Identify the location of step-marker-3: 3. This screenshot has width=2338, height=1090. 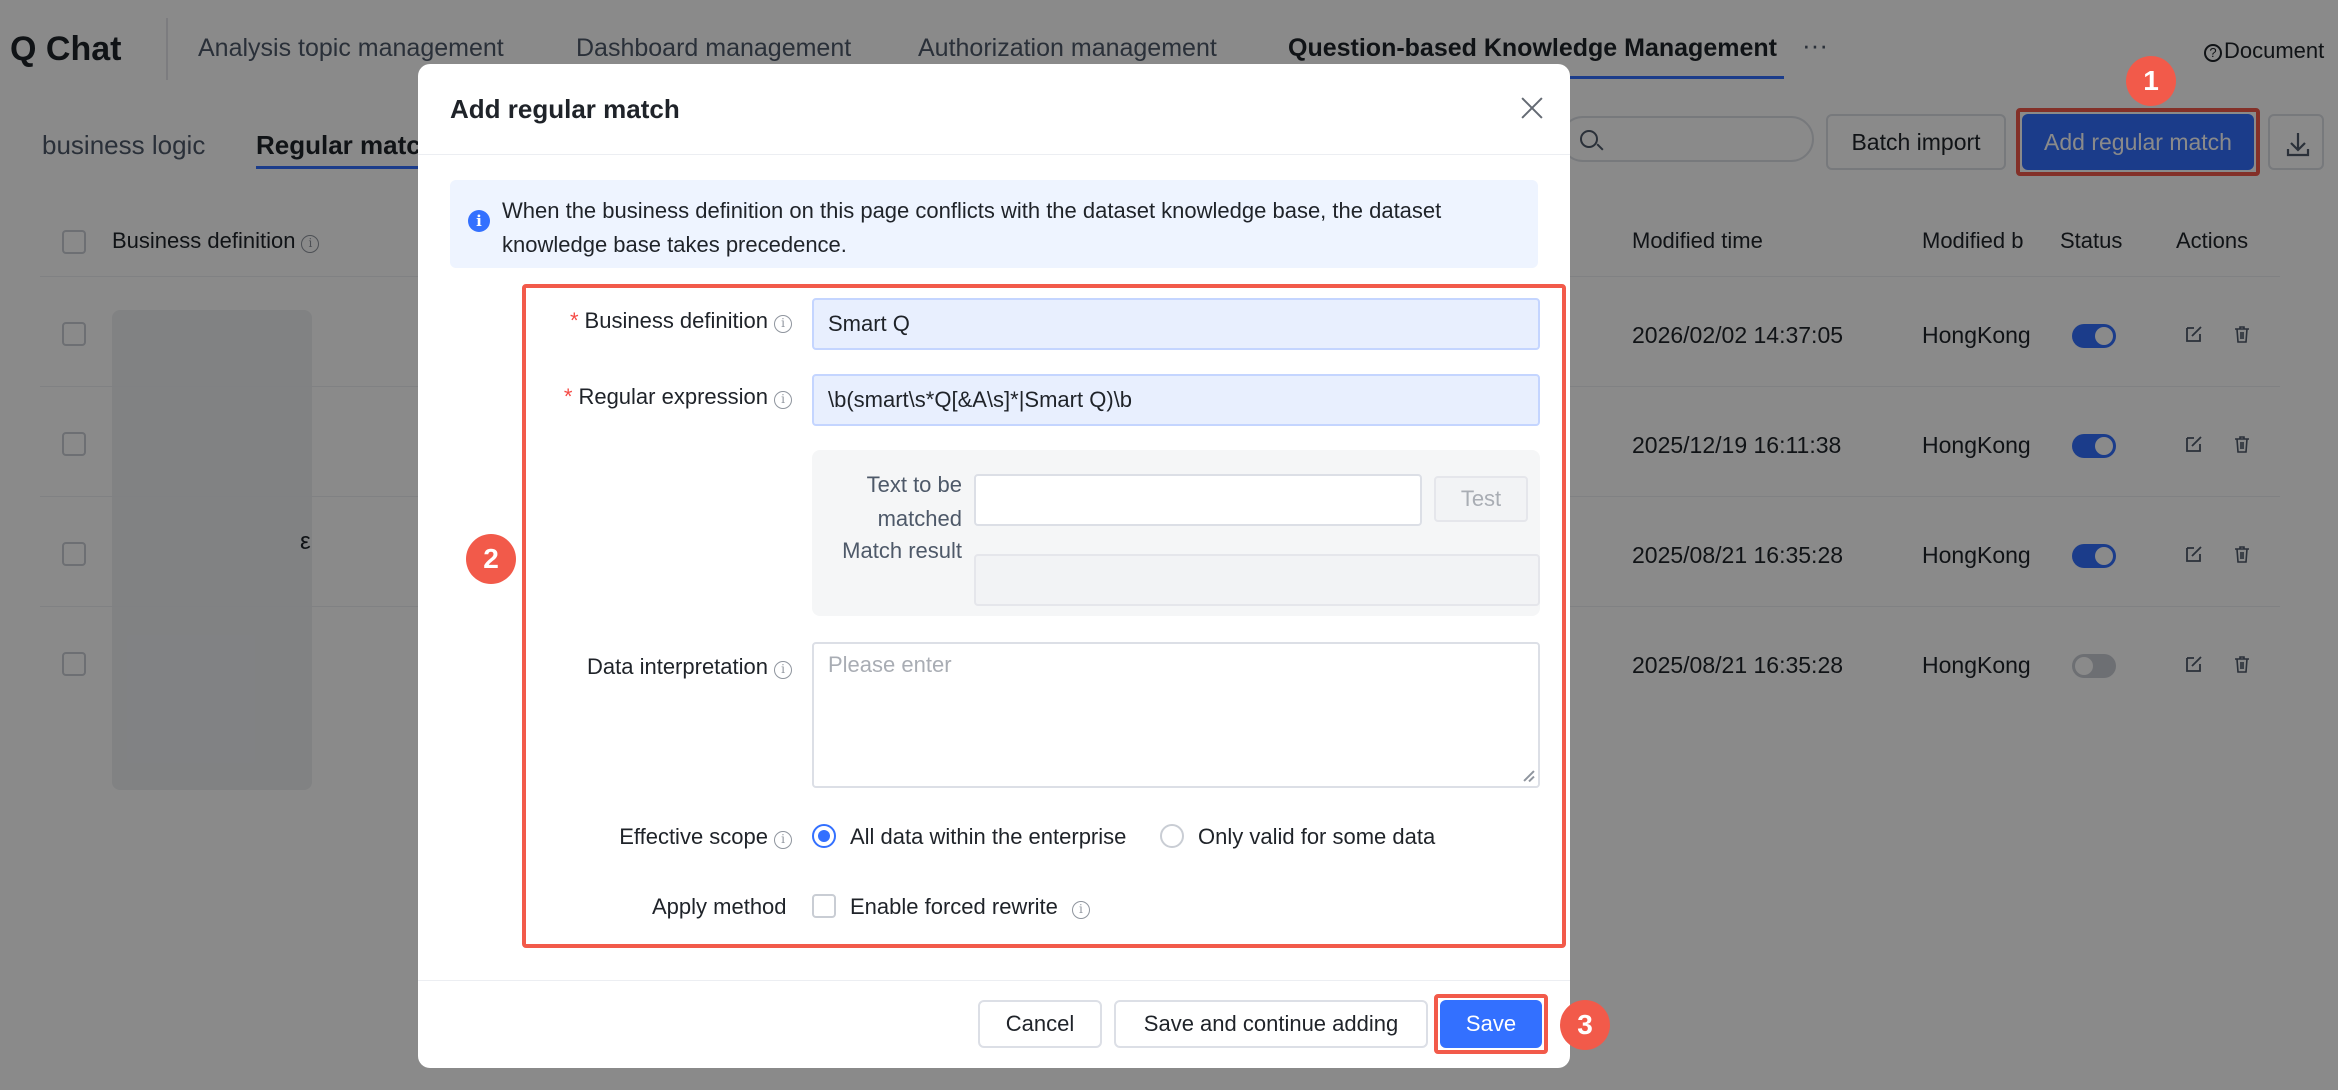
(1585, 1025).